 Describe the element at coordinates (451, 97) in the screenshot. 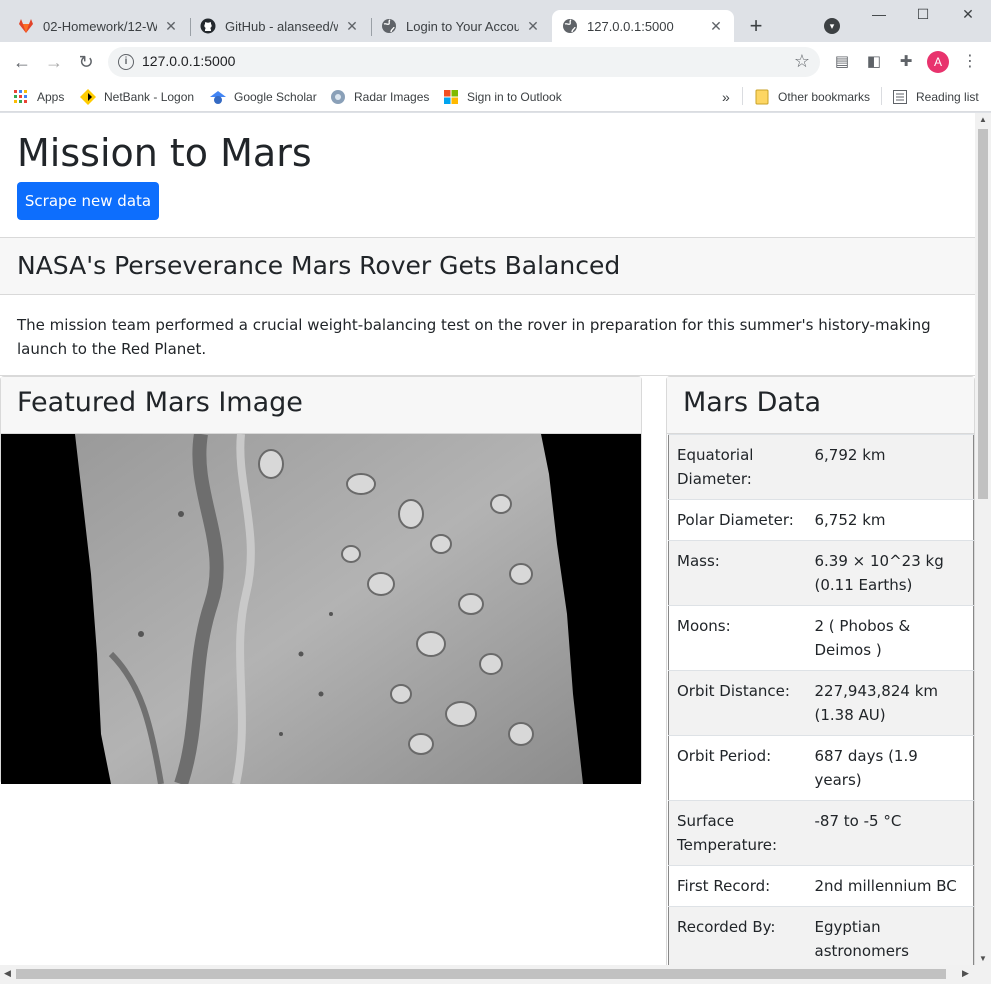

I see `microsoft-icon` at that location.